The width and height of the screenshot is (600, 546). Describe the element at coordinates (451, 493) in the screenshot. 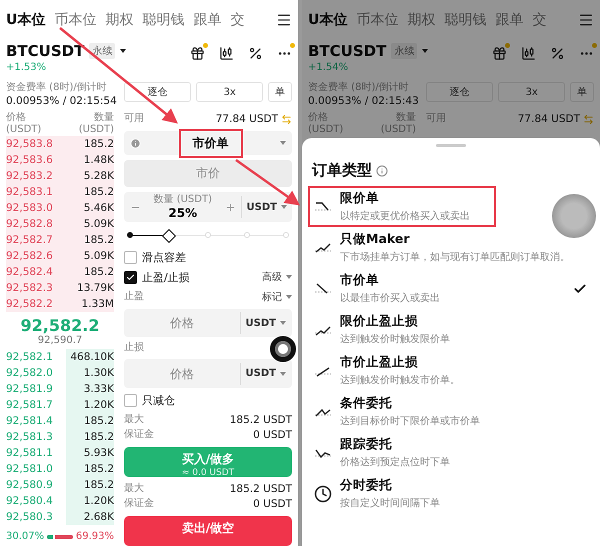

I see `order-type-option: 分时委托 按自定义时间间隔下单` at that location.